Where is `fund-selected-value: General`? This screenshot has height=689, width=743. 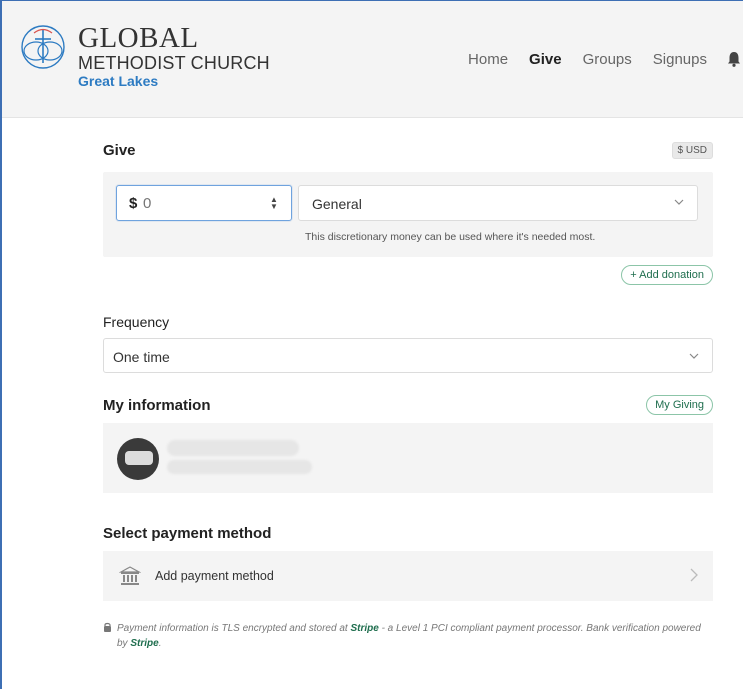
fund-selected-value: General is located at coordinates (337, 204).